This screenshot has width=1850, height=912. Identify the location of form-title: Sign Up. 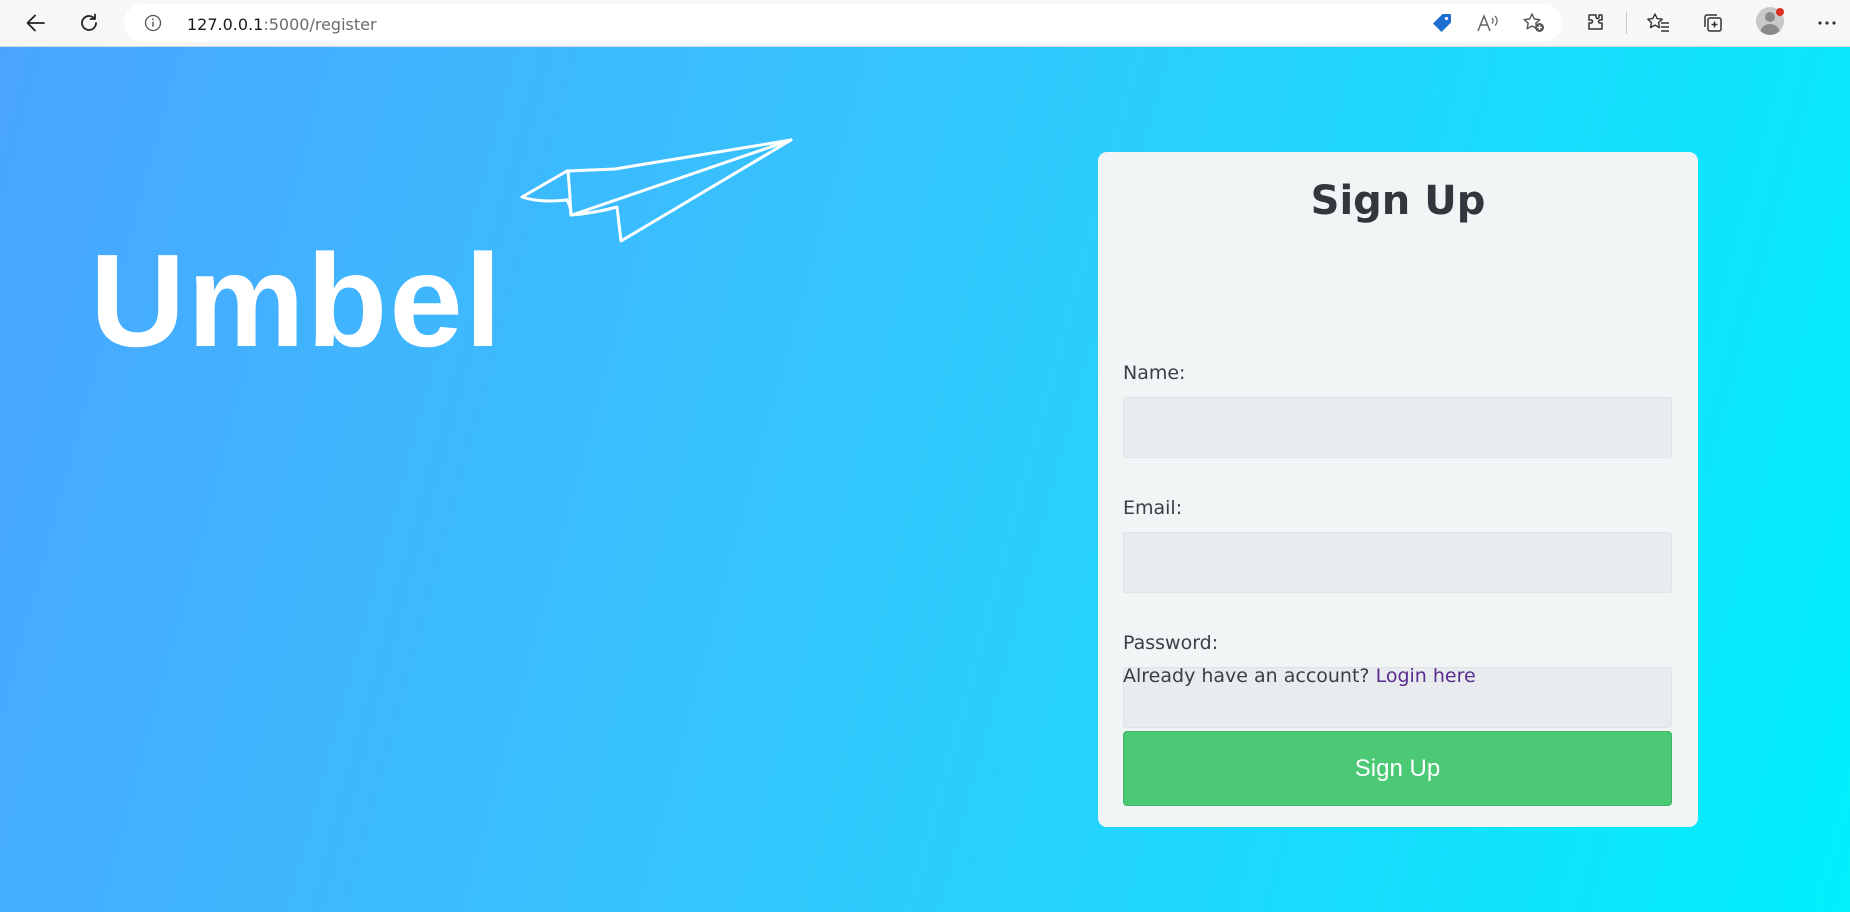
(1398, 201).